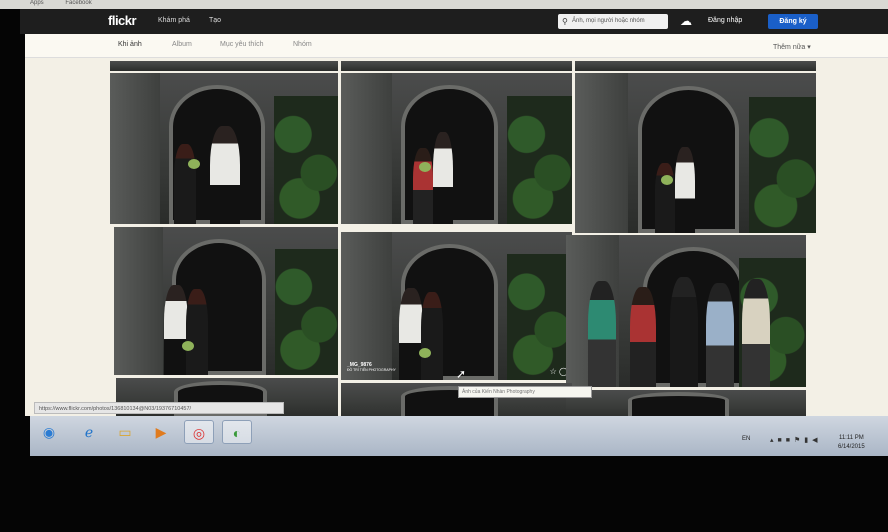 Image resolution: width=888 pixels, height=532 pixels. I want to click on mouse-cursor-icon: ➚, so click(461, 374).